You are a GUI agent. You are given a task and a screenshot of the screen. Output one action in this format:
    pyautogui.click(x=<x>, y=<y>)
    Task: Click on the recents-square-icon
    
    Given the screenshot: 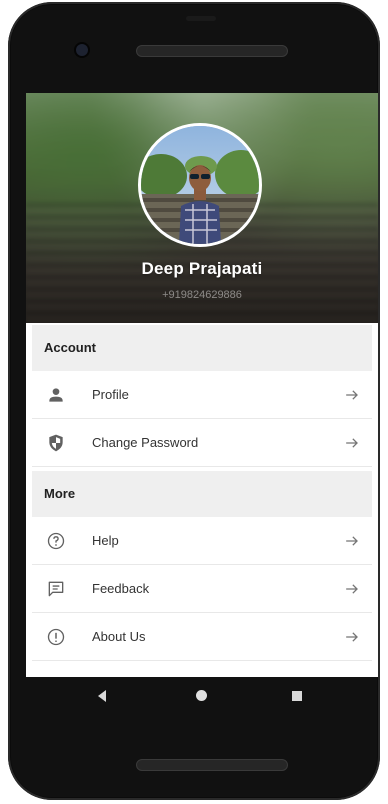 What is the action you would take?
    pyautogui.click(x=297, y=696)
    